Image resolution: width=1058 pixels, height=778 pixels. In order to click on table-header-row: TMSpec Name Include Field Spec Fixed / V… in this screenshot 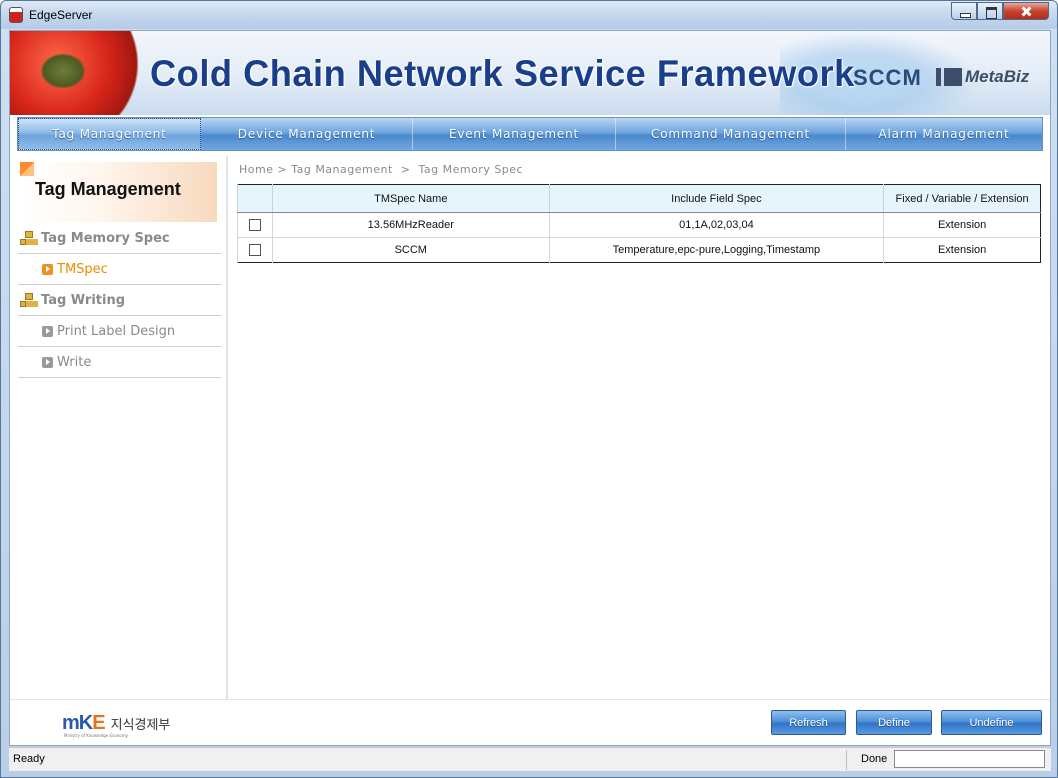, I will do `click(639, 198)`.